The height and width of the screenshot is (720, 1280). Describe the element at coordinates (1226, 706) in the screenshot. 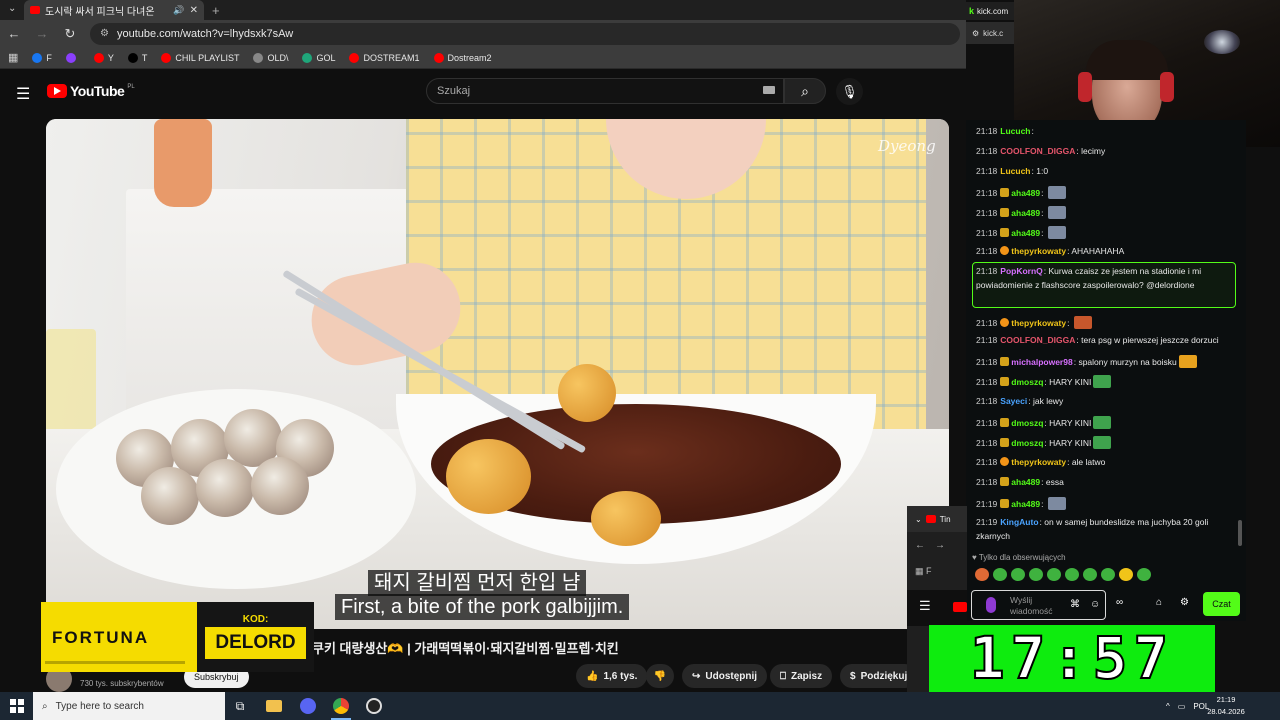

I see `taskbar-clock: 21:19 28.04.2026` at that location.